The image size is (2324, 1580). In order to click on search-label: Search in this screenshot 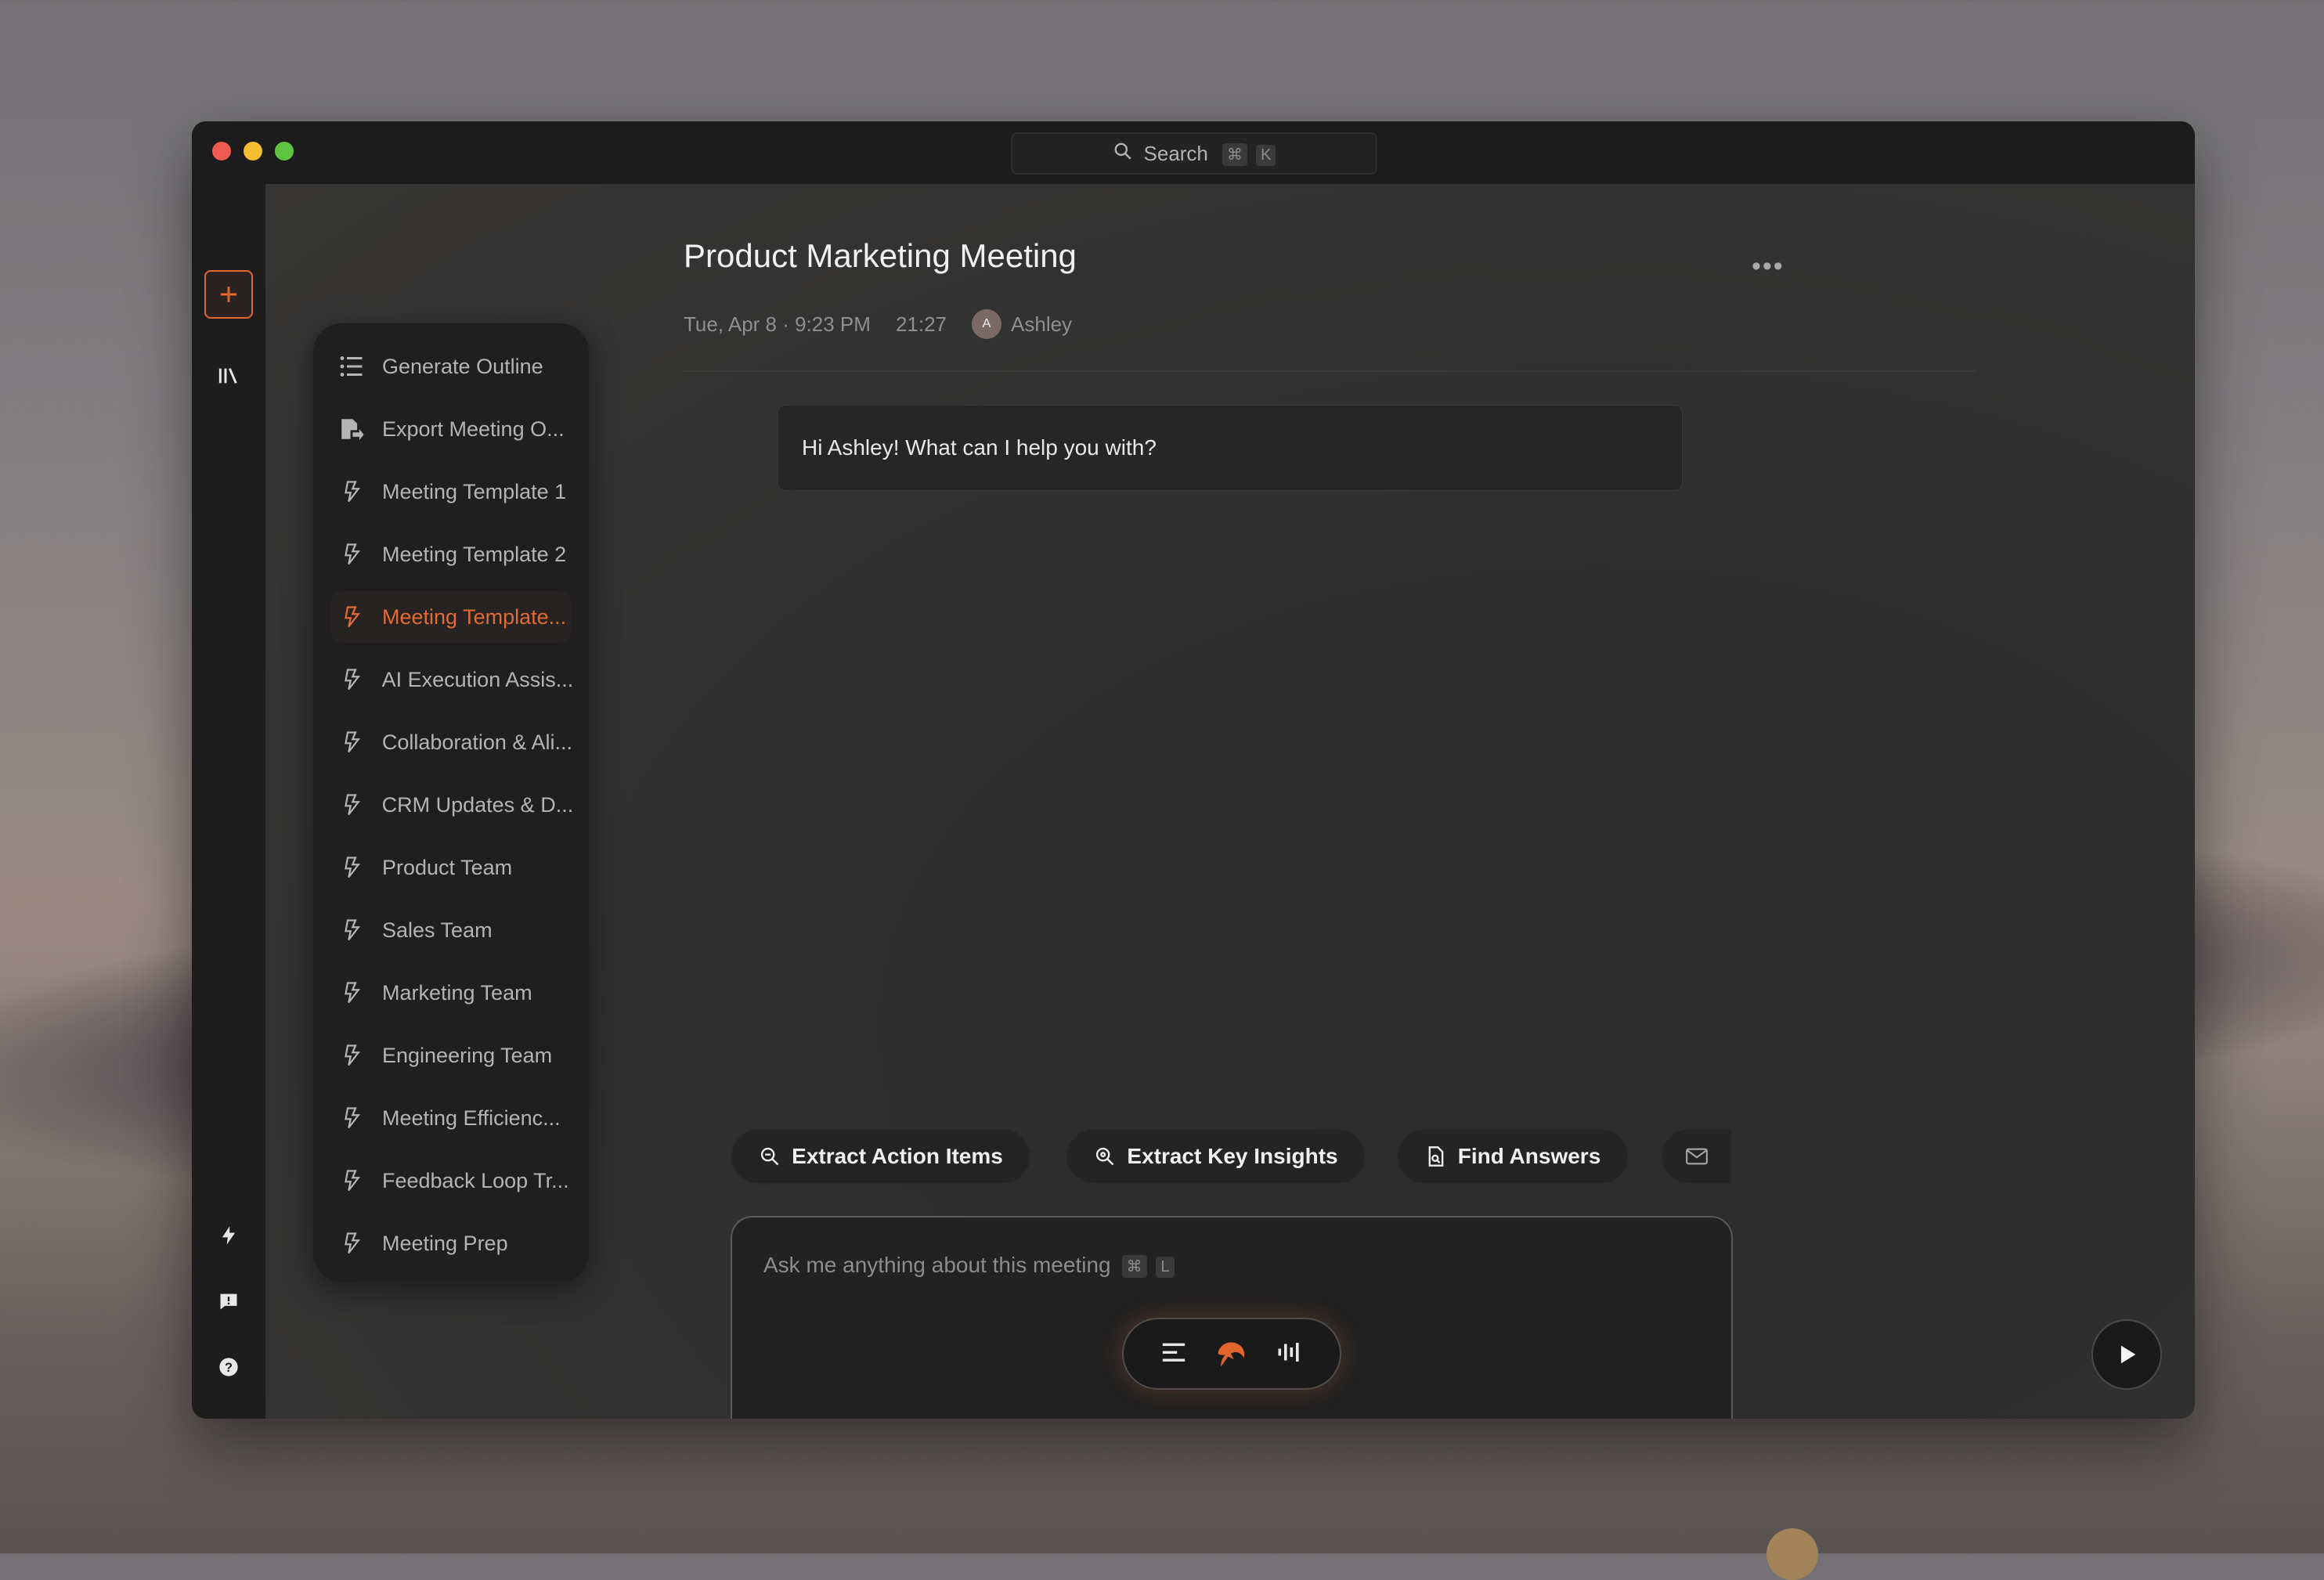, I will do `click(1175, 153)`.